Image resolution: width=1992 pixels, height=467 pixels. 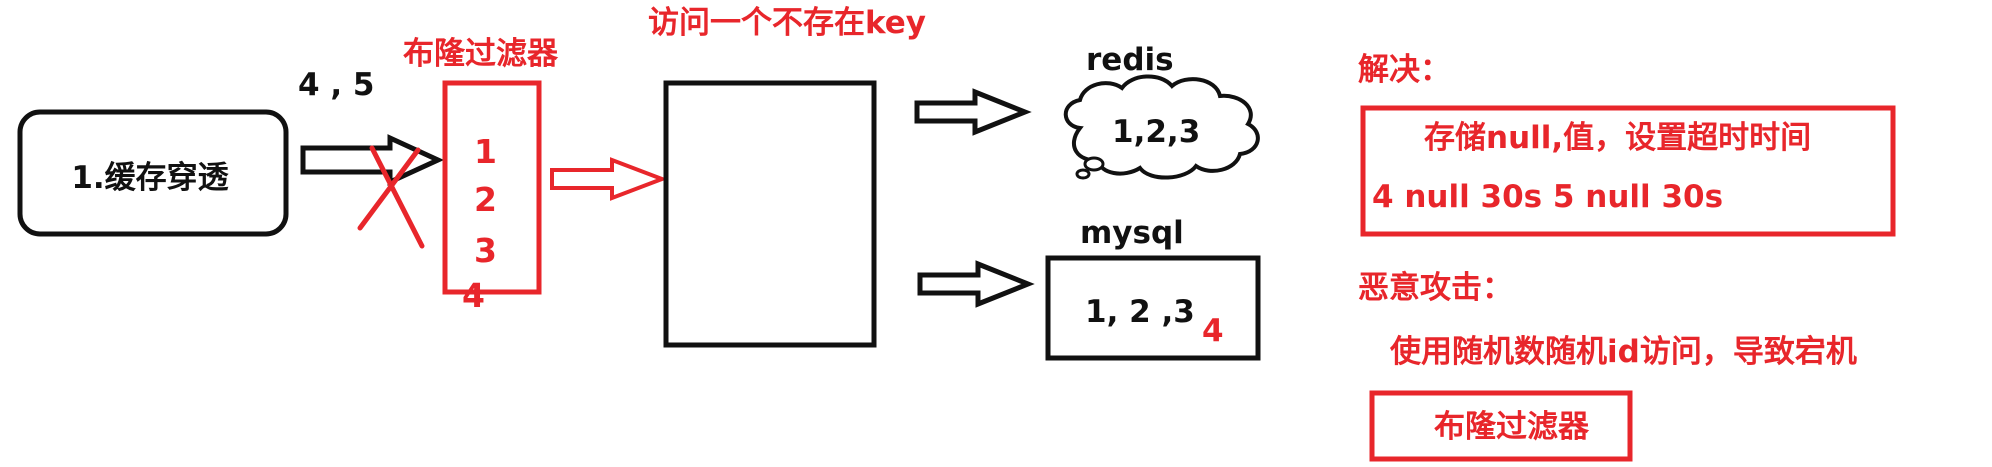 I want to click on access-missing-key-label: 访问一个不存在key, so click(x=787, y=23).